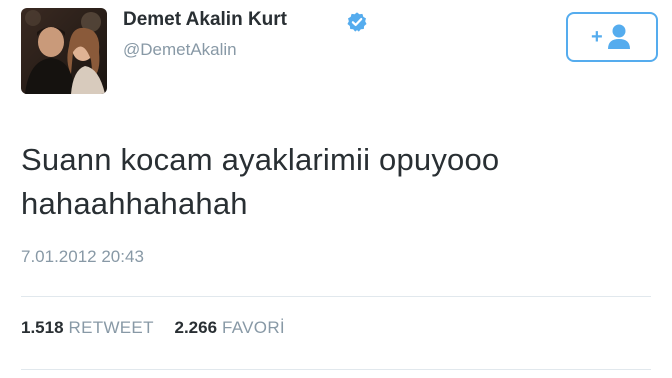 Image resolution: width=672 pixels, height=378 pixels. What do you see at coordinates (196, 327) in the screenshot?
I see `favorite-count: 2.266` at bounding box center [196, 327].